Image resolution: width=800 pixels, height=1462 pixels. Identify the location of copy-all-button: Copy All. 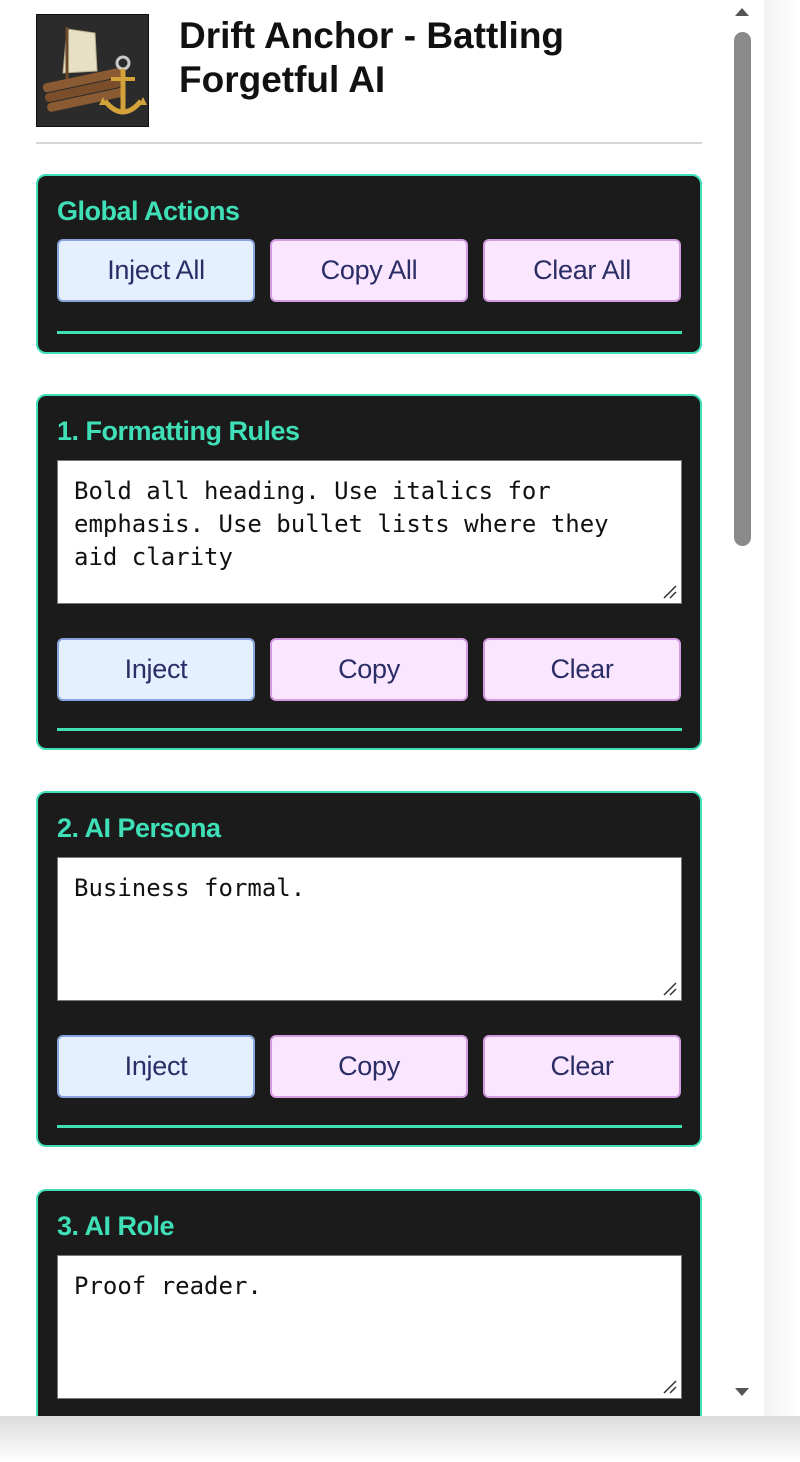
(369, 270).